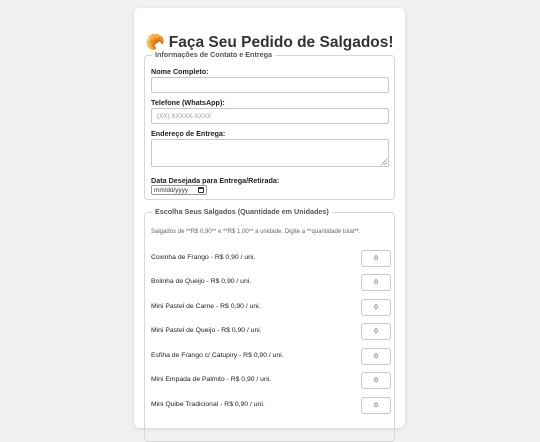 The image size is (540, 442). Describe the element at coordinates (201, 190) in the screenshot. I see `calendar-icon` at that location.